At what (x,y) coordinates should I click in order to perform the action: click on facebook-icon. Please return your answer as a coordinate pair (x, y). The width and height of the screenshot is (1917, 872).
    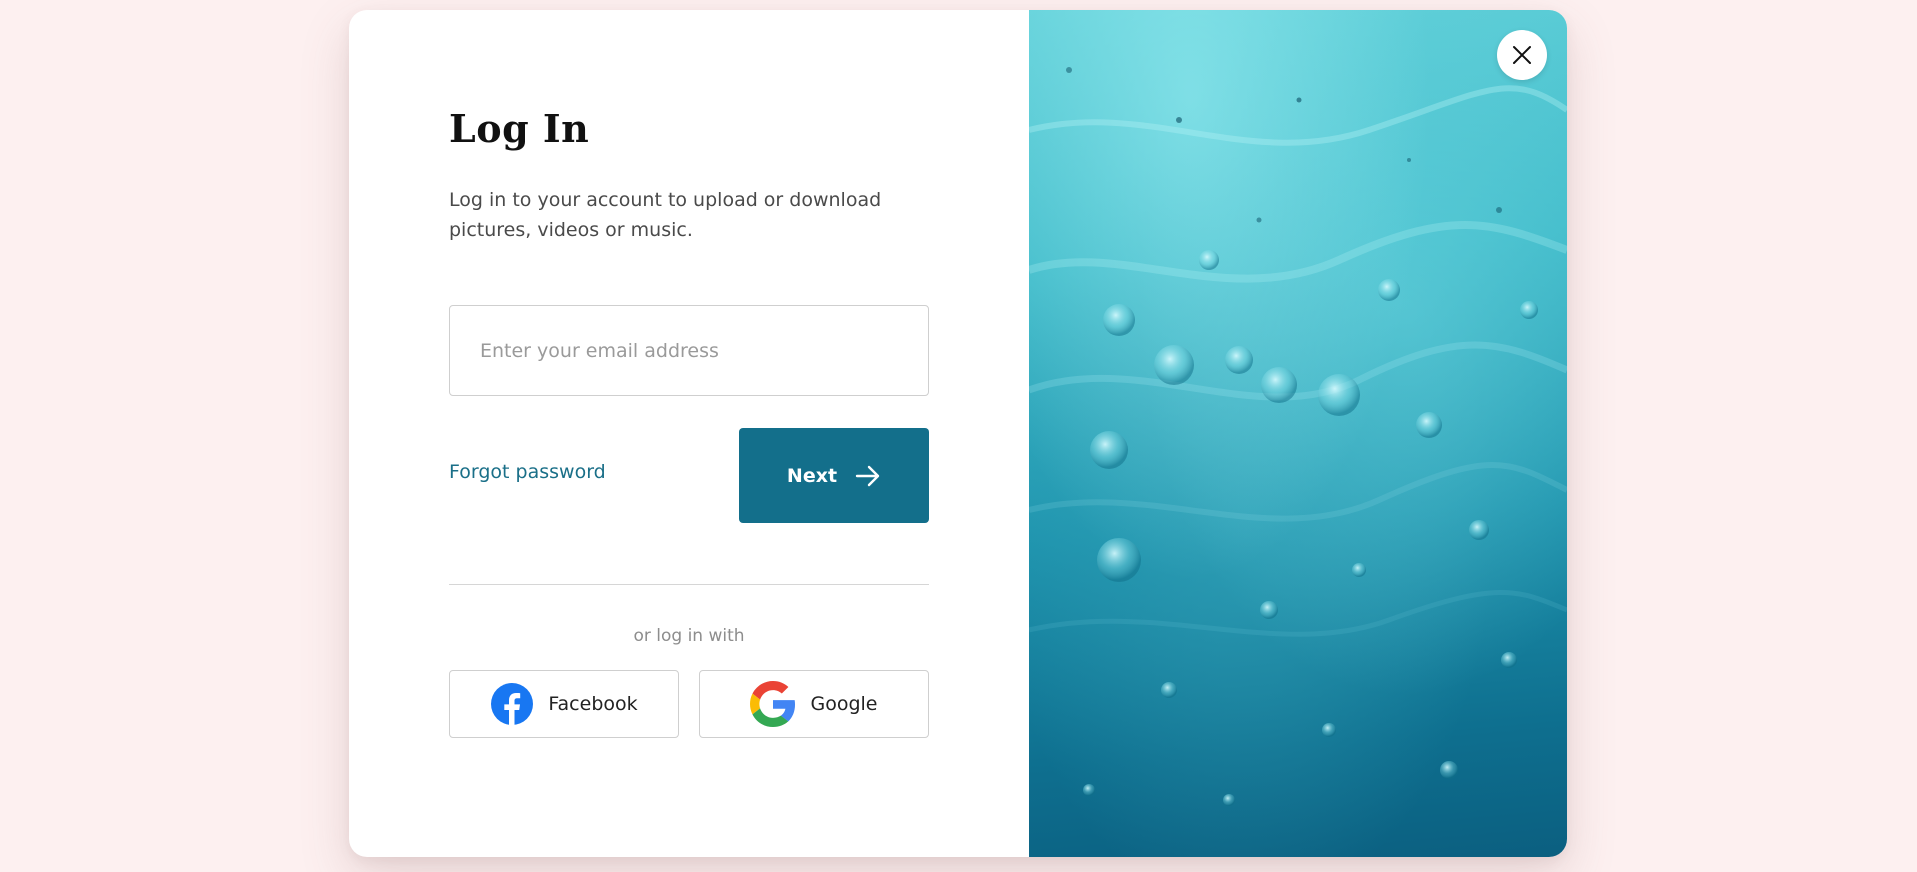
    Looking at the image, I should click on (512, 704).